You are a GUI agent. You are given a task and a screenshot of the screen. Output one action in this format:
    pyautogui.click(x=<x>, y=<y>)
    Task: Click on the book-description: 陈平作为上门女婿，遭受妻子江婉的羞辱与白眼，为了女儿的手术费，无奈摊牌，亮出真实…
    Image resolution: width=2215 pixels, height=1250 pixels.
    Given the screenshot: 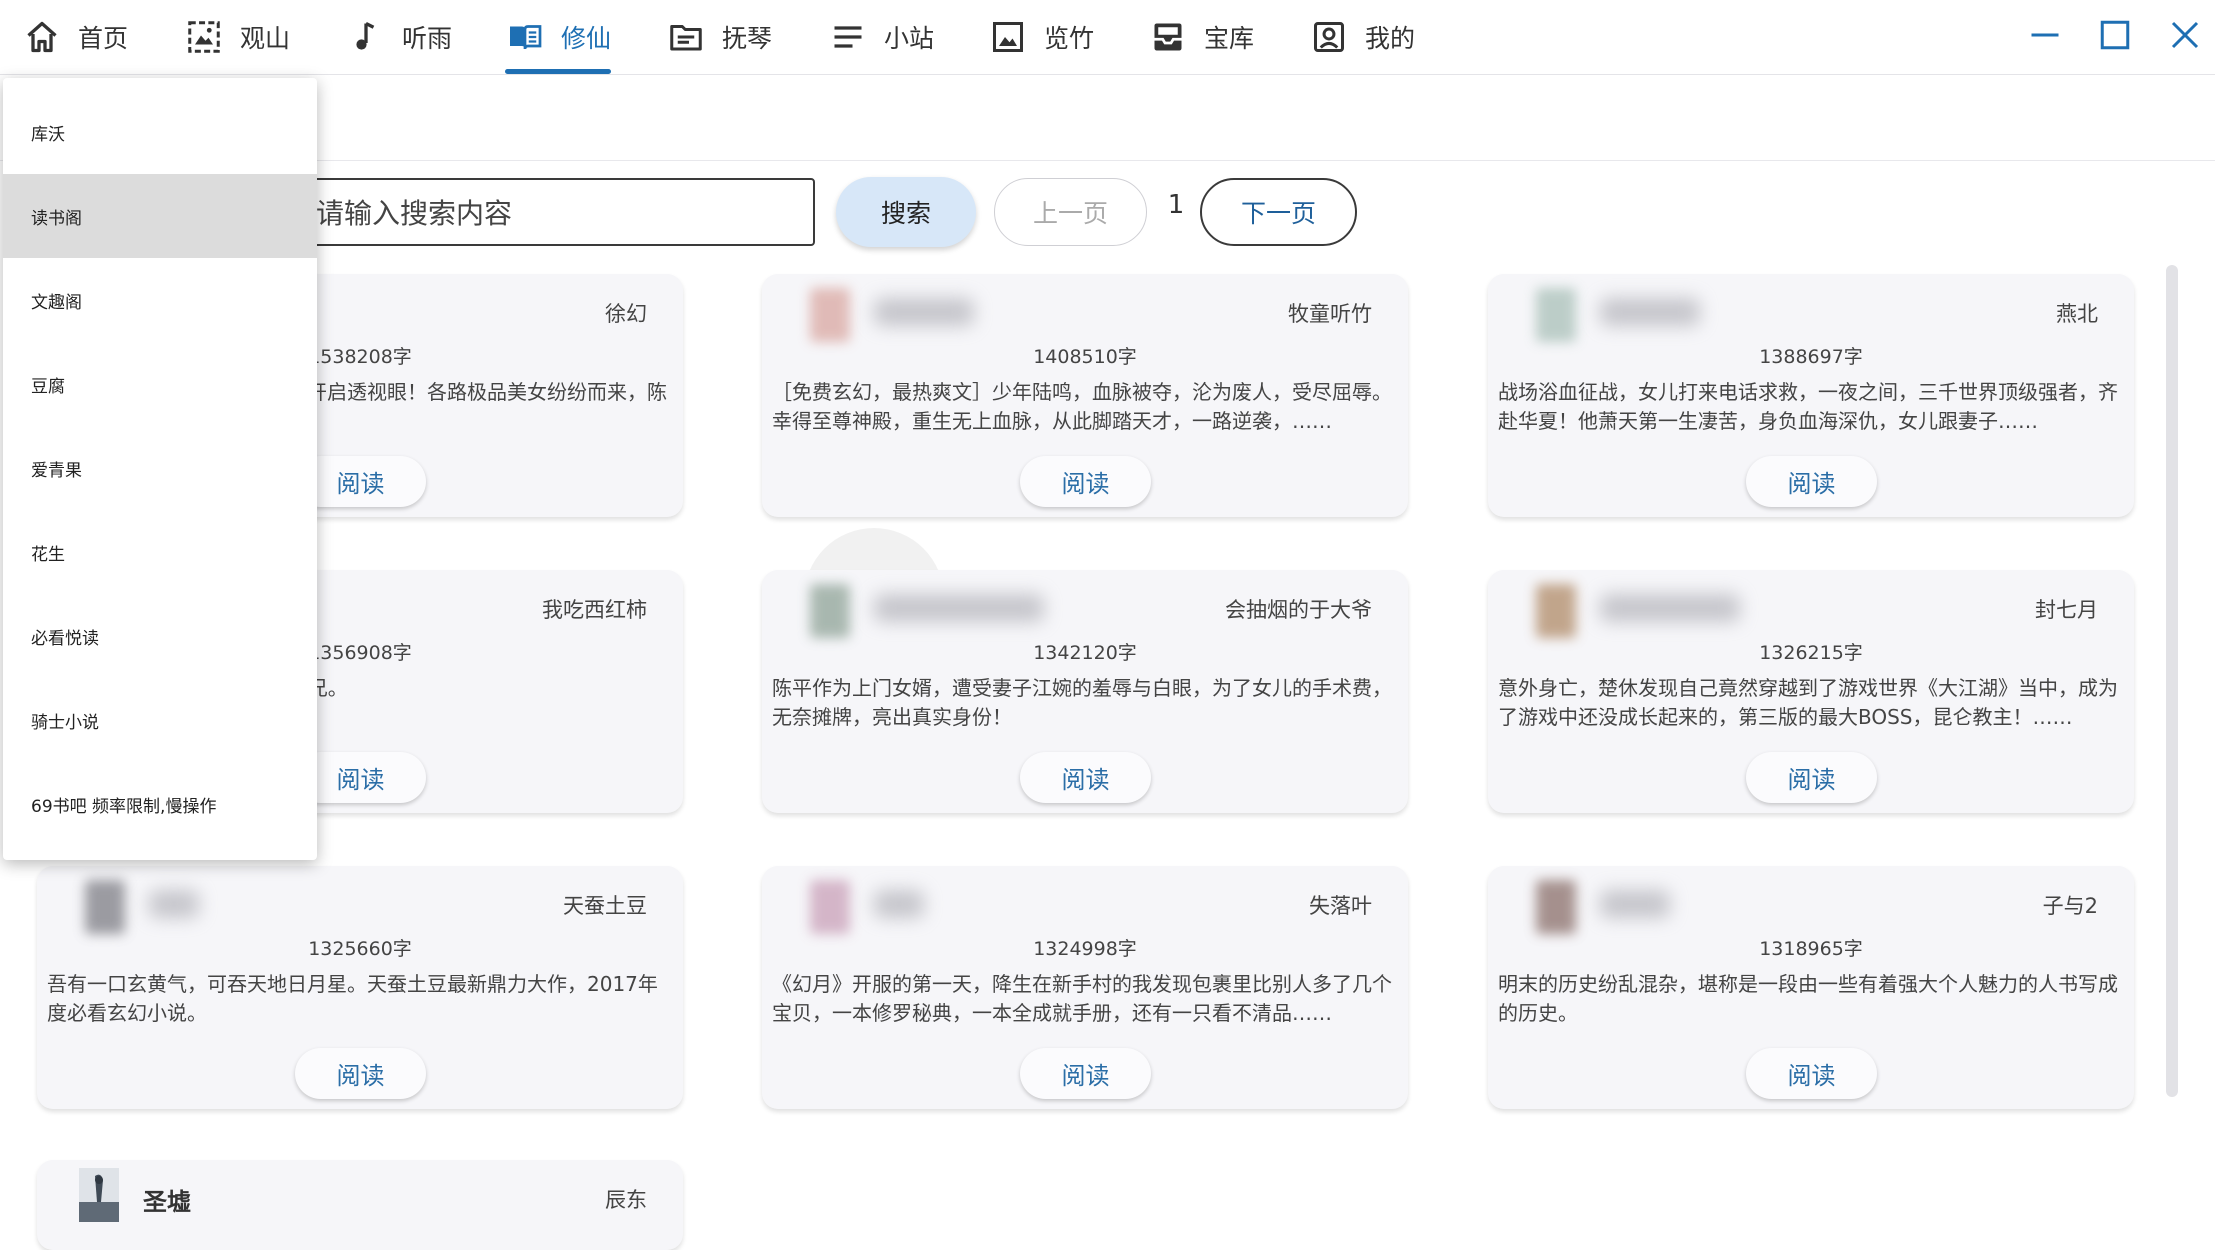 What is the action you would take?
    pyautogui.click(x=1082, y=702)
    